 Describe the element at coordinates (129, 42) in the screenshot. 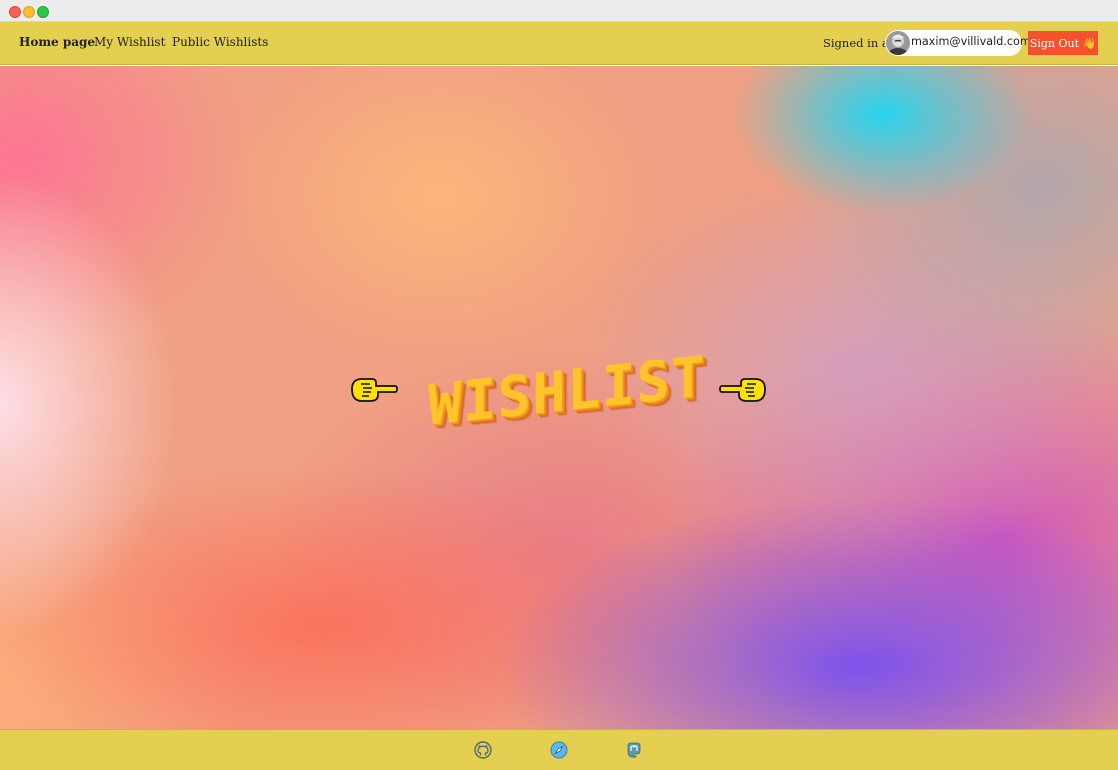

I see `nav-my-wishlist-link: My Wishlist` at that location.